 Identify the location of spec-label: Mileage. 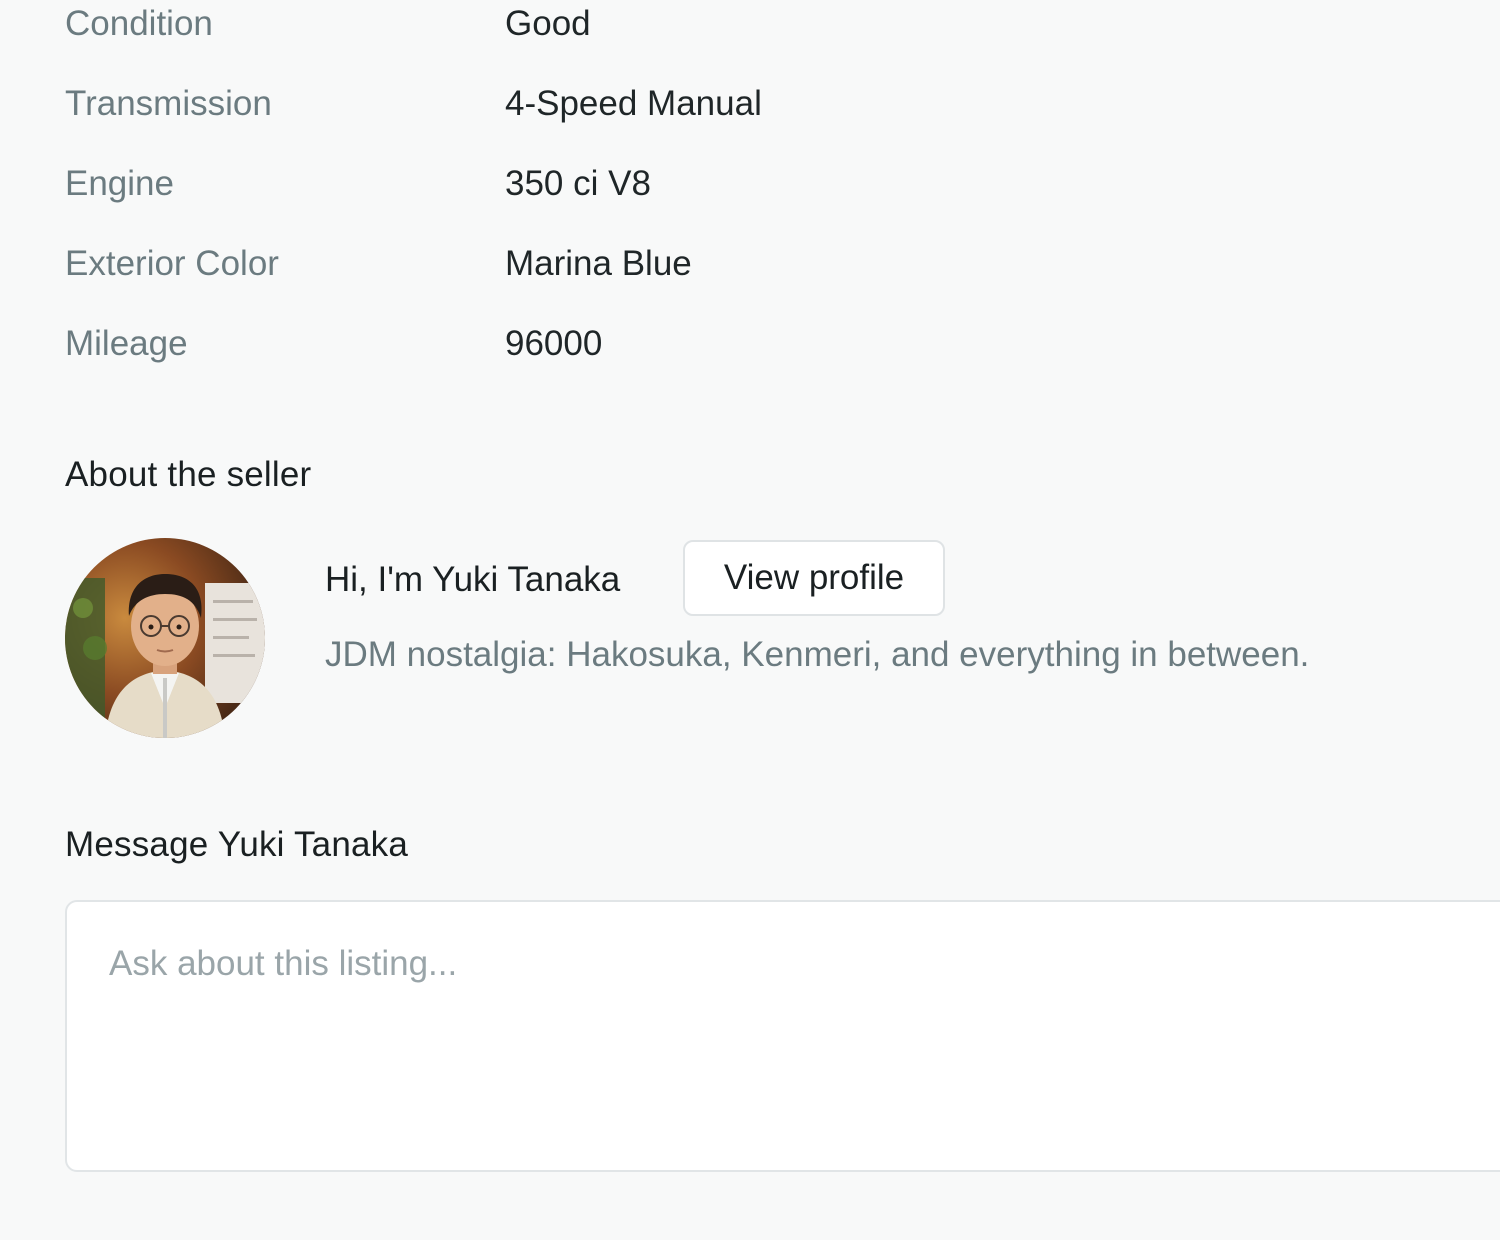
(126, 343).